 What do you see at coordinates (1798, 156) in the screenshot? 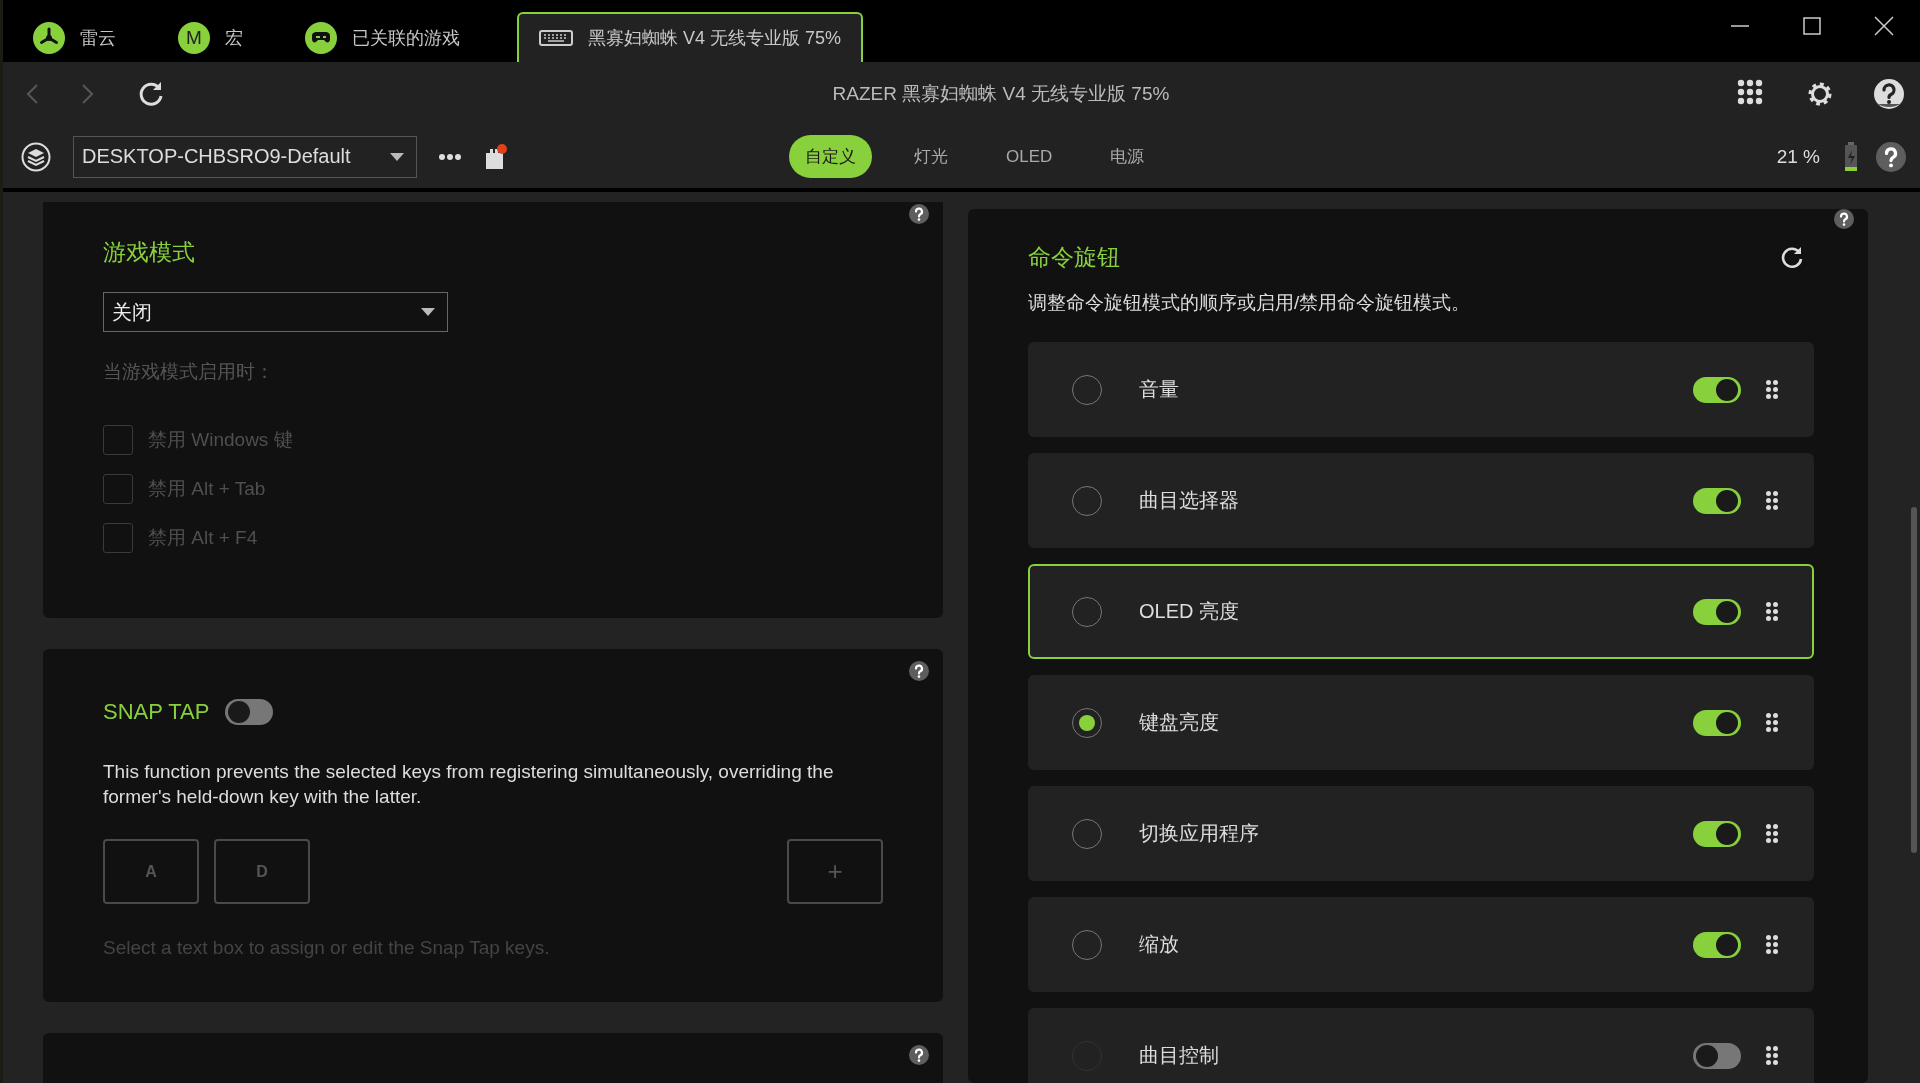
I see `battery-reading: 21 %` at bounding box center [1798, 156].